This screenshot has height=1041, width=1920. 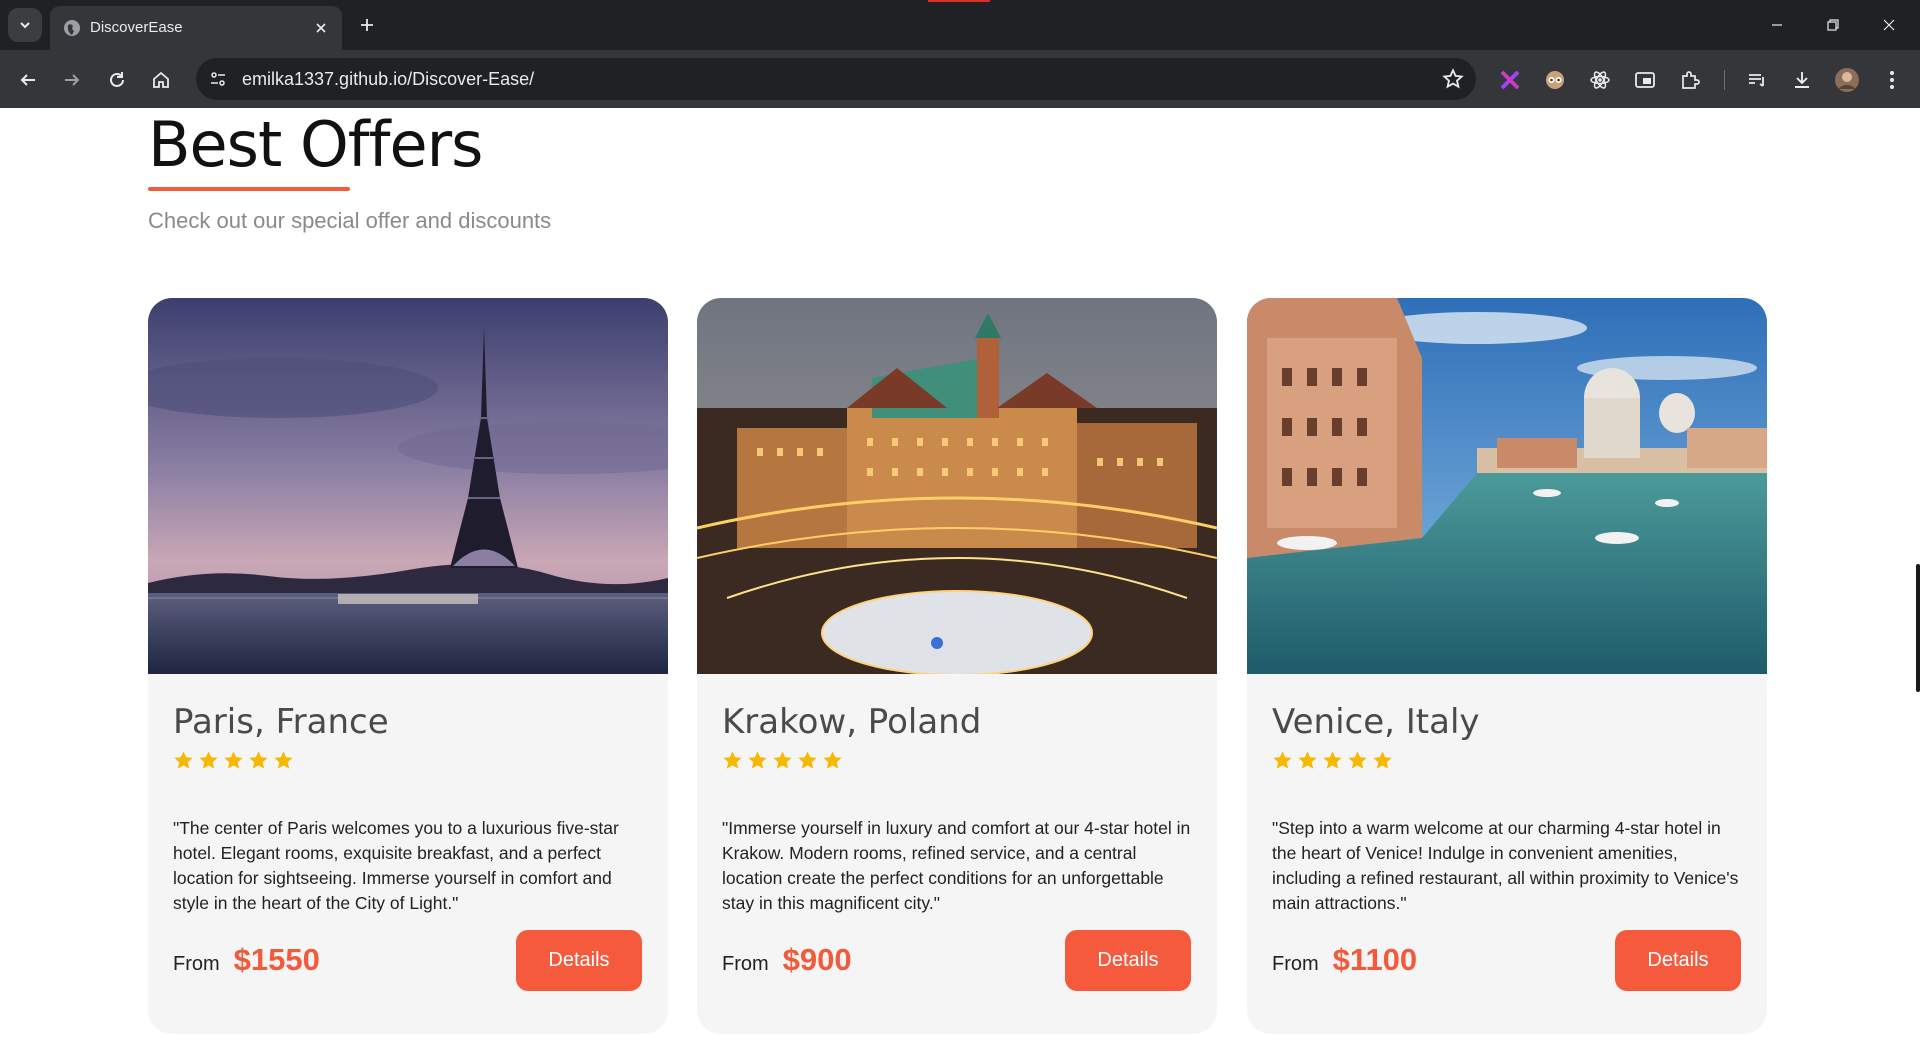 I want to click on x-extension-icon, so click(x=1510, y=80).